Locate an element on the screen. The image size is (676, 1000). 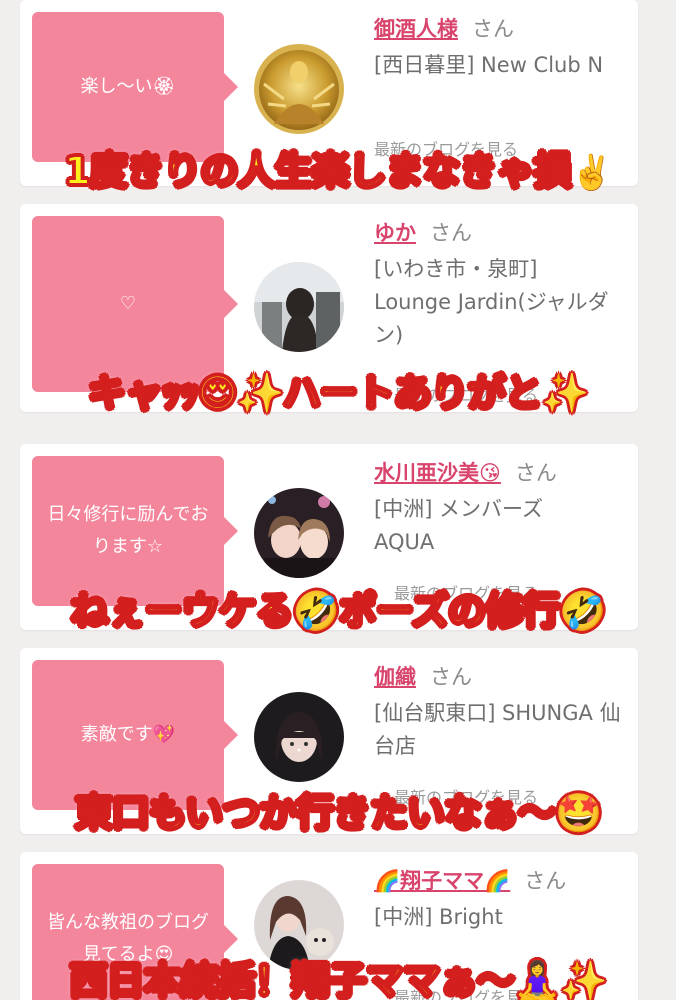
member-name-link: ゆか is located at coordinates (395, 233).